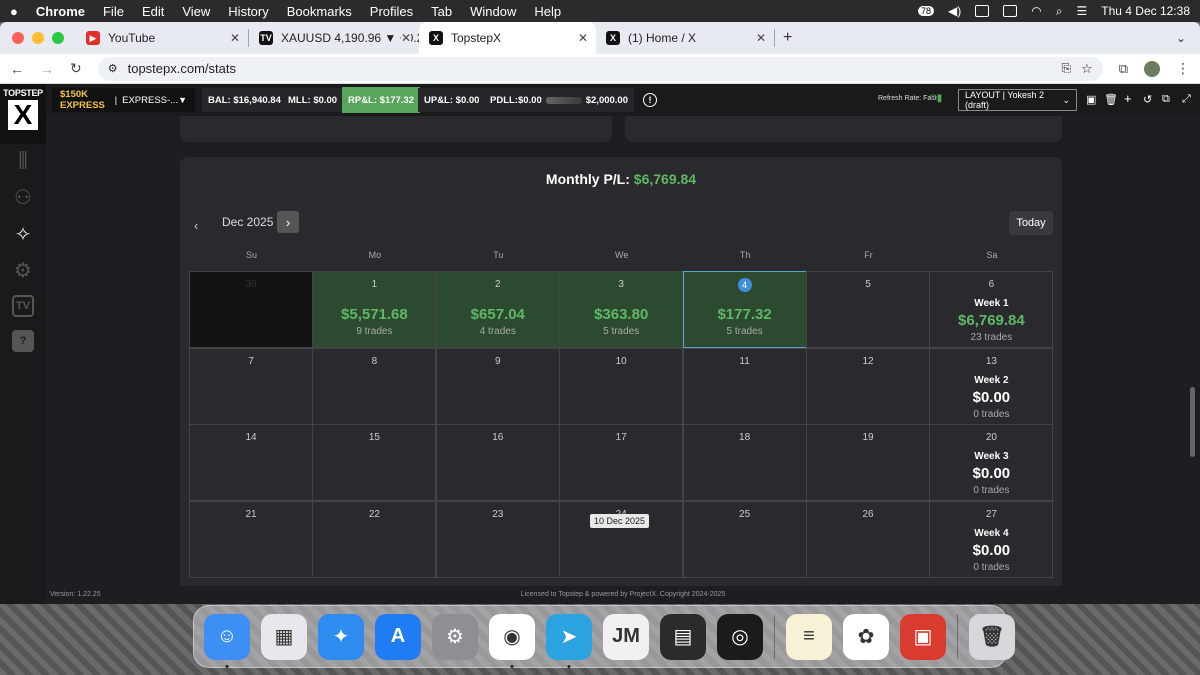 This screenshot has height=675, width=1200. I want to click on extensions-icon: ⧉, so click(1123, 69).